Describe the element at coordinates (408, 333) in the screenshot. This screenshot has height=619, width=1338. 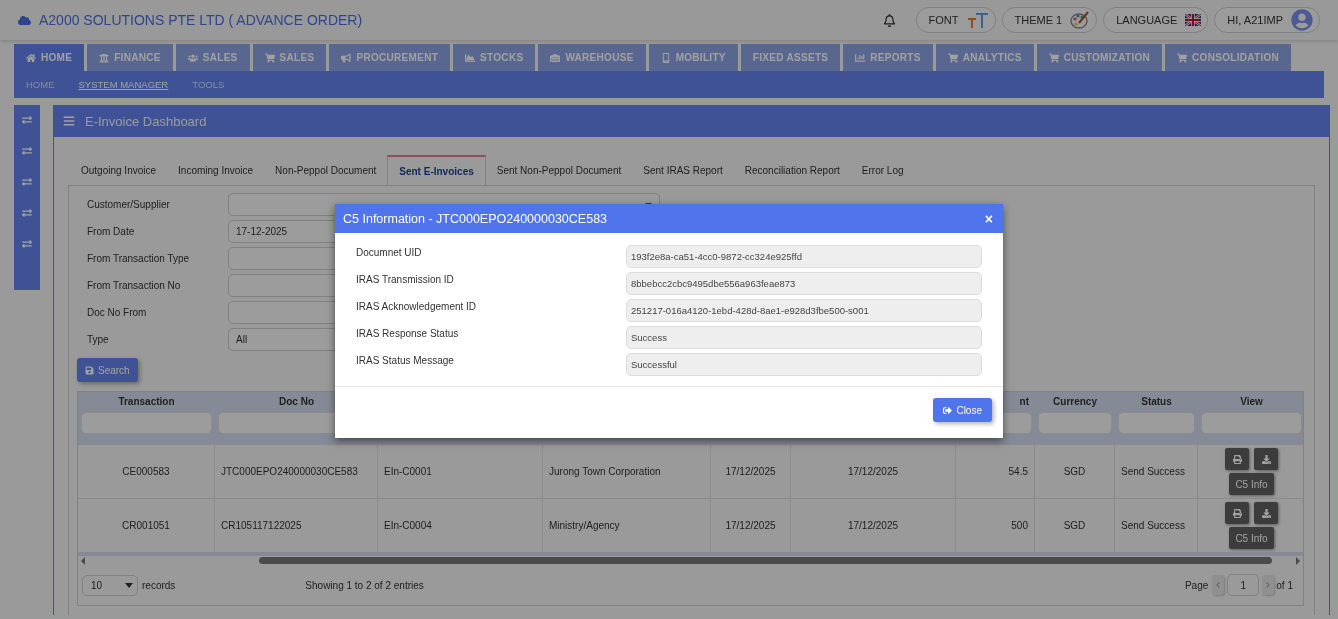
I see `field-label: IRAS Response Status` at that location.